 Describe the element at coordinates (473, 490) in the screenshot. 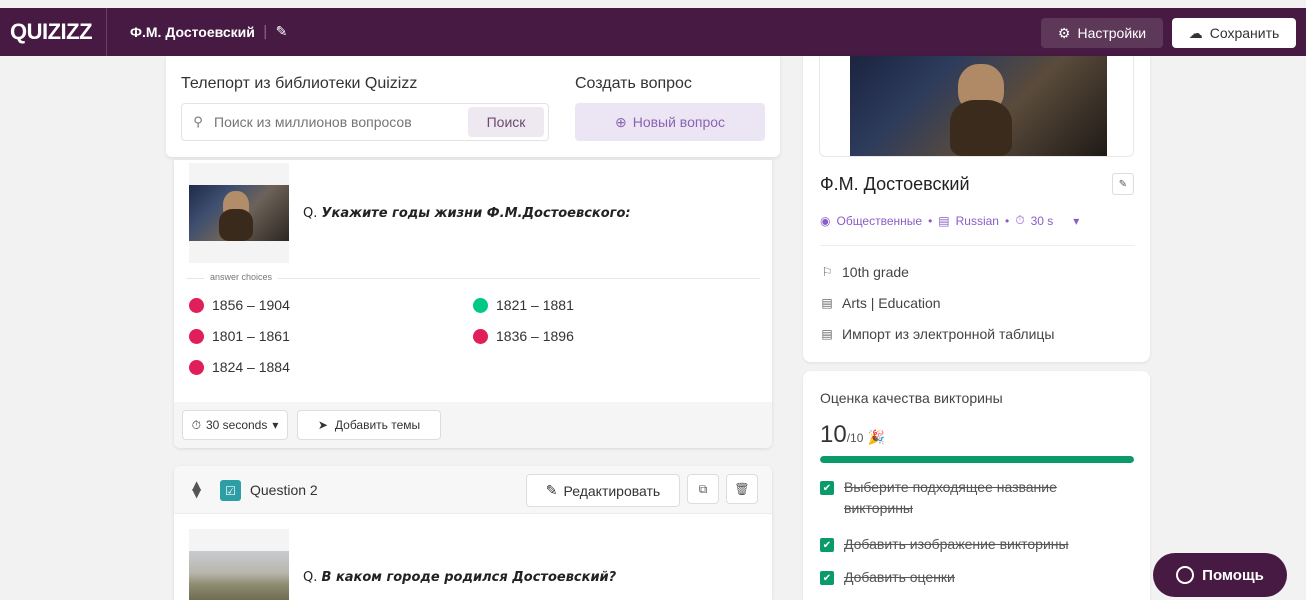

I see `question-2-header: ▲ ▼ ☑ Question 2 ✎ Редактировать ⧉ 🗑` at that location.